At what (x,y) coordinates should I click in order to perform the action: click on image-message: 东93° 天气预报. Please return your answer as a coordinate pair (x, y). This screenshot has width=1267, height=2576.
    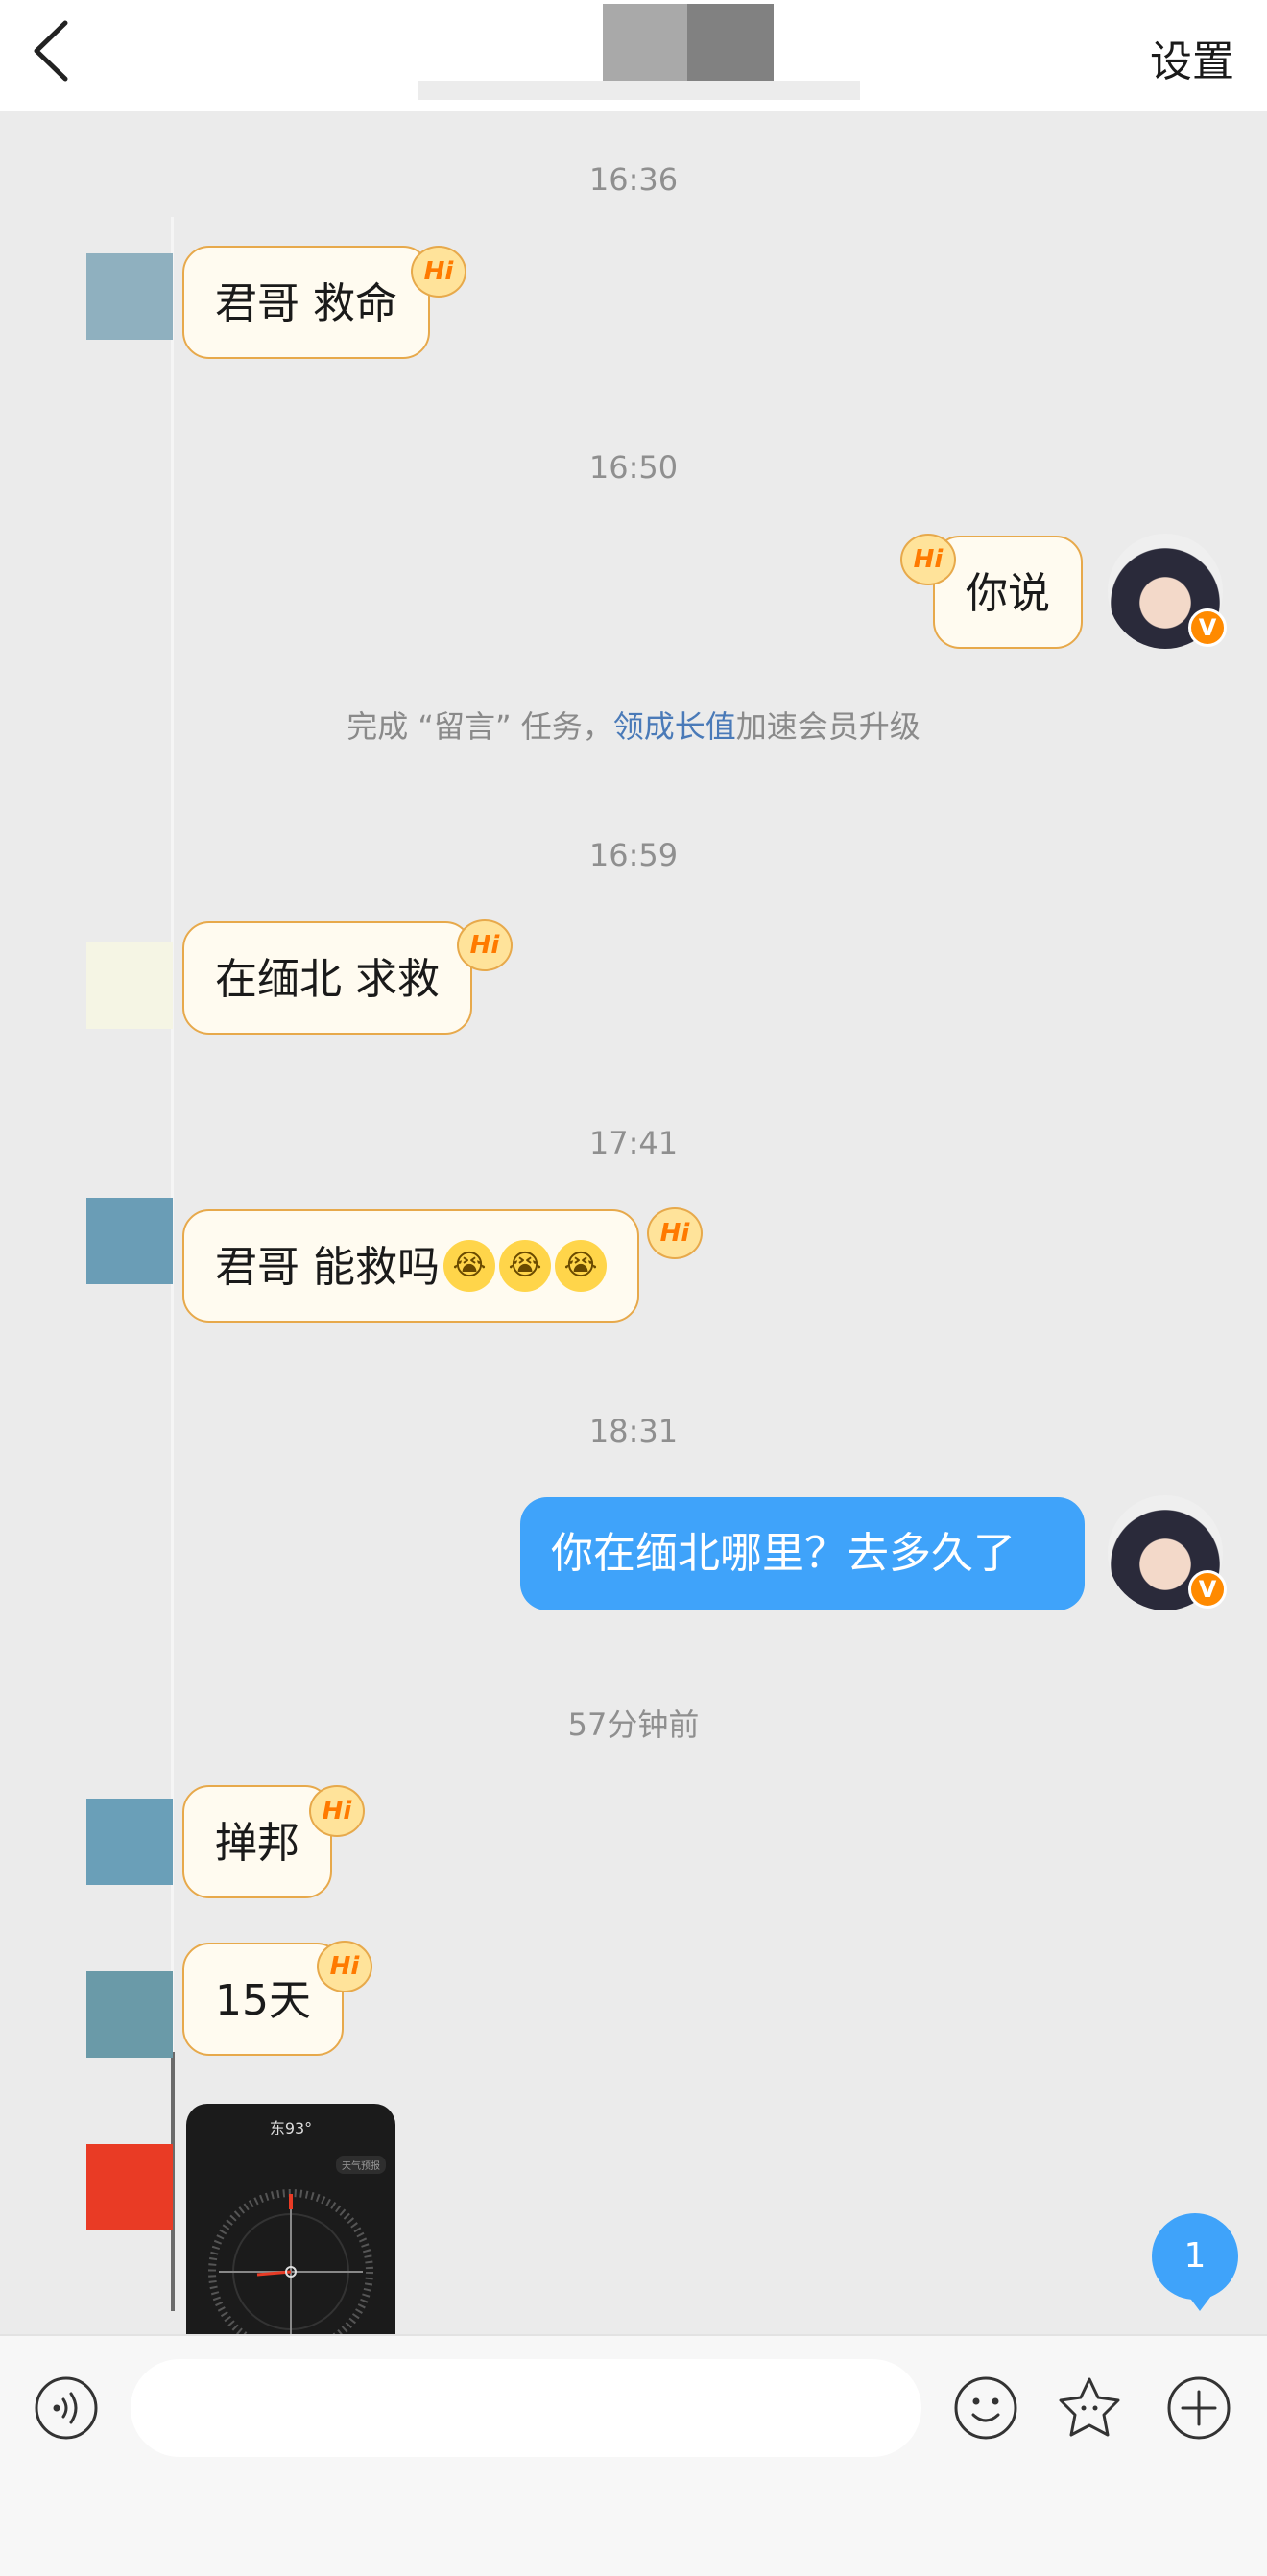
    Looking at the image, I should click on (290, 2219).